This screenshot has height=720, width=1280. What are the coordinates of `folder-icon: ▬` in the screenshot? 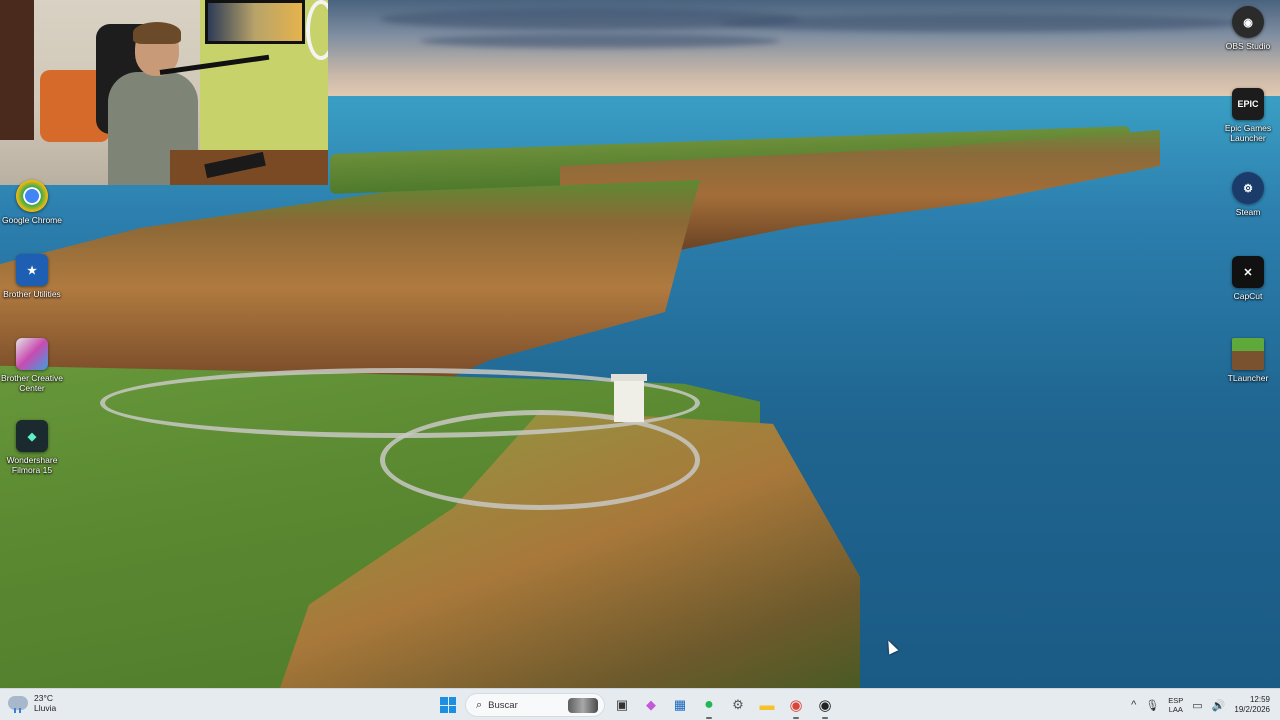 It's located at (767, 705).